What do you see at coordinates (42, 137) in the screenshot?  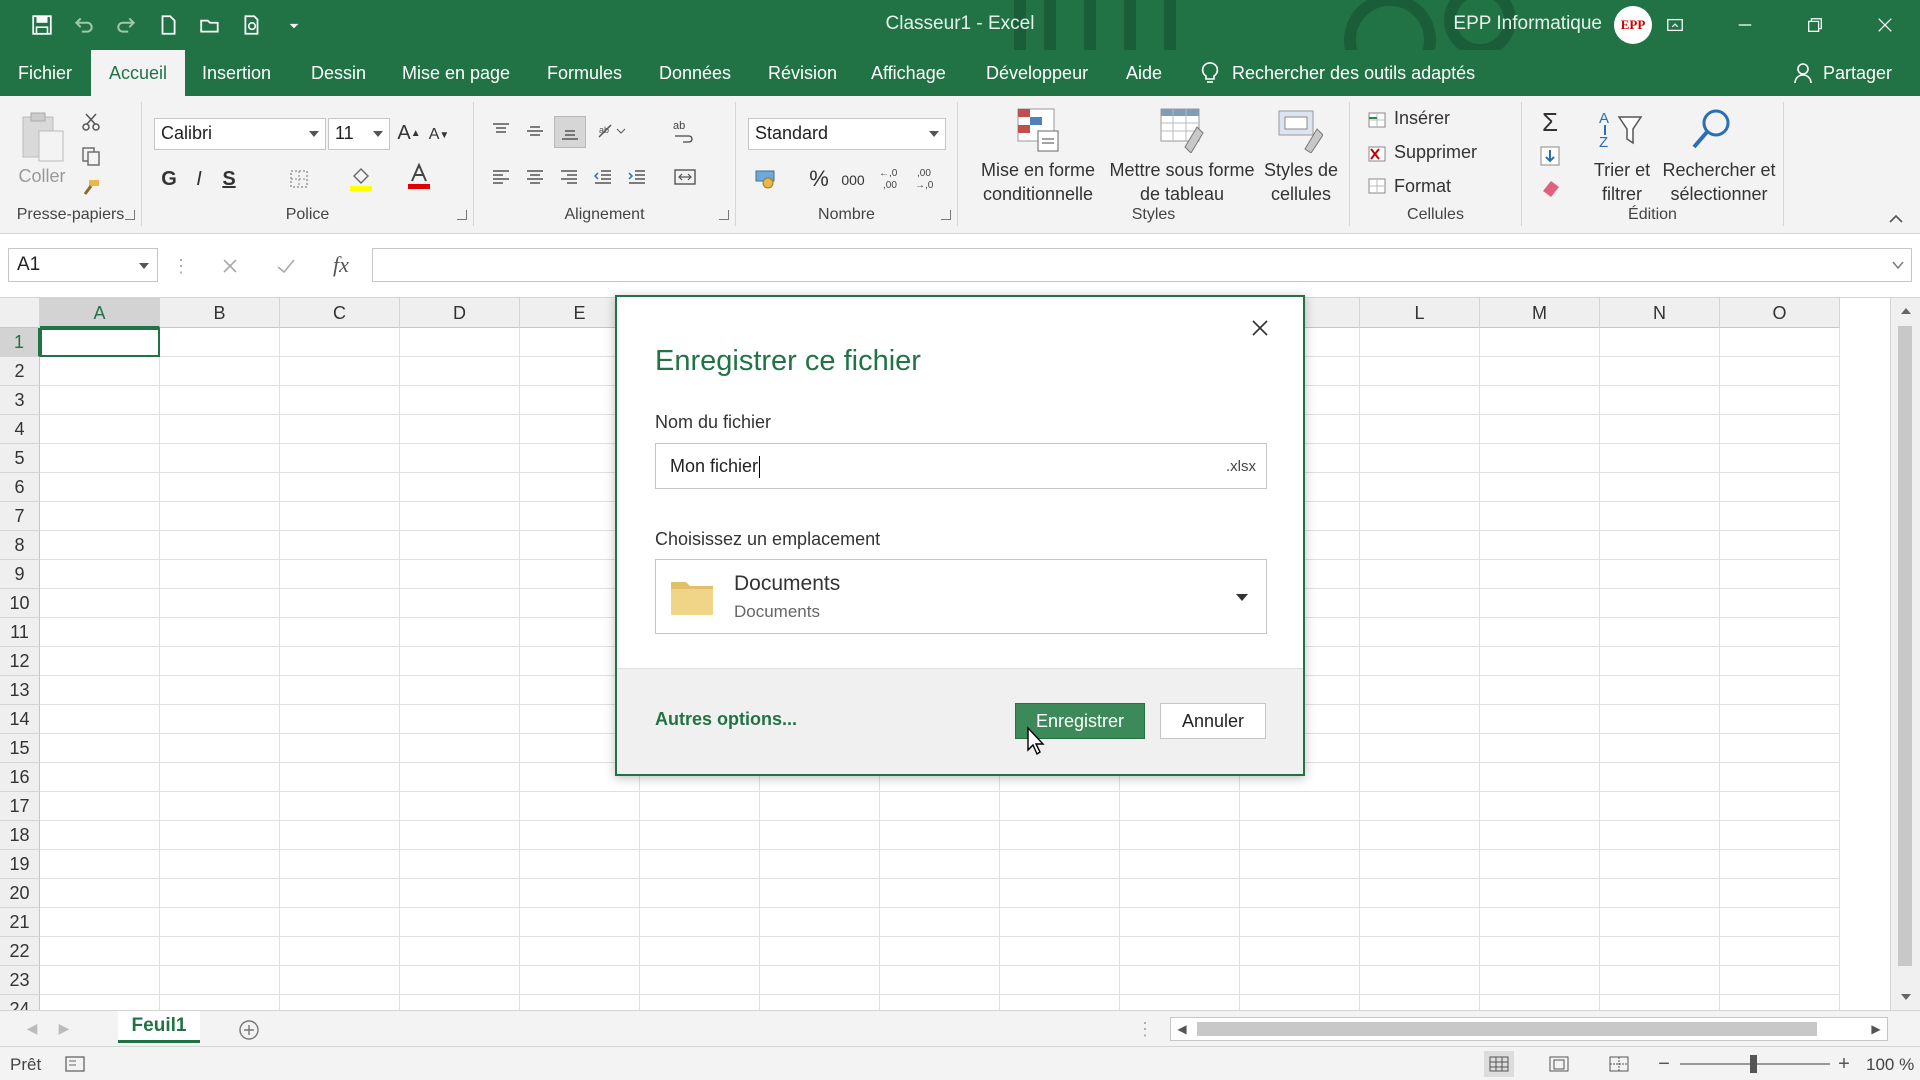 I see `paste-icon` at bounding box center [42, 137].